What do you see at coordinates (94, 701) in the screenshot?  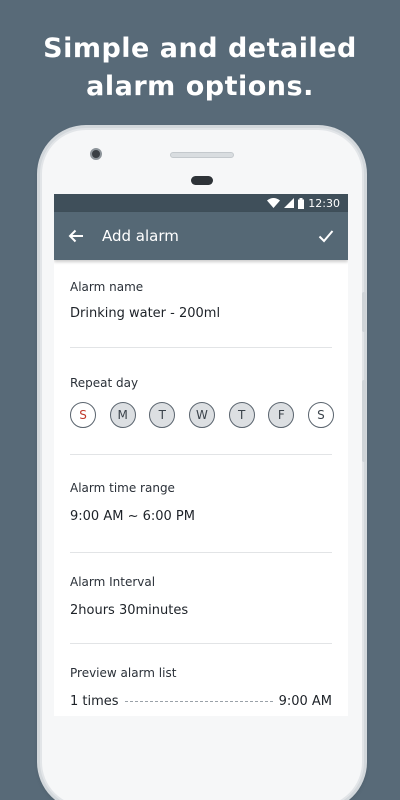 I see `preview-count: 1 times` at bounding box center [94, 701].